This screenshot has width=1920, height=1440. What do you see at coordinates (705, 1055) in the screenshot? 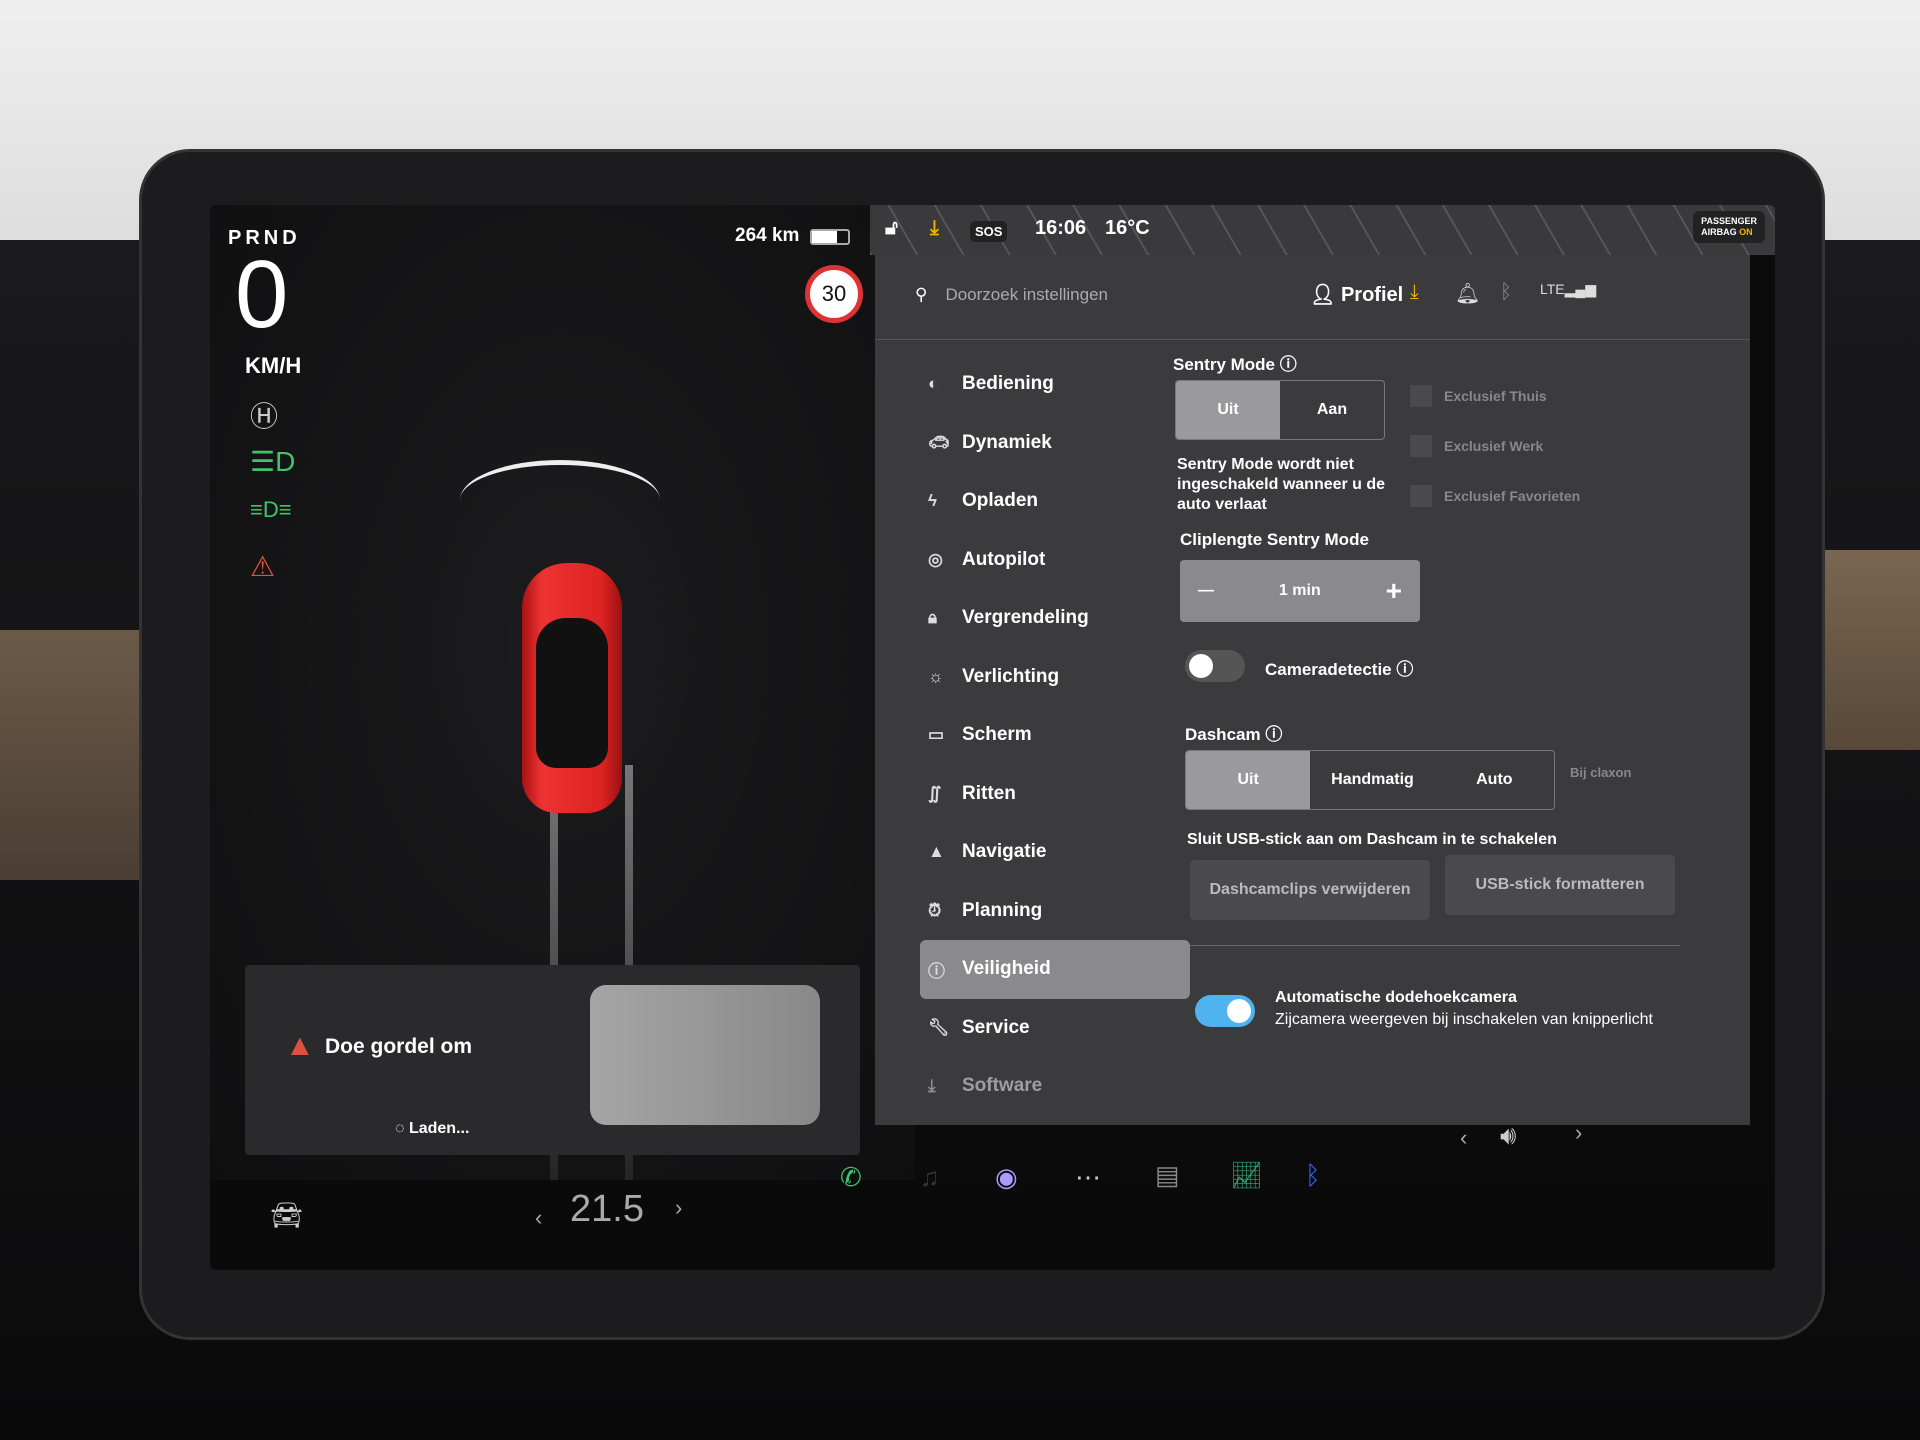
I see `seat-diagram` at bounding box center [705, 1055].